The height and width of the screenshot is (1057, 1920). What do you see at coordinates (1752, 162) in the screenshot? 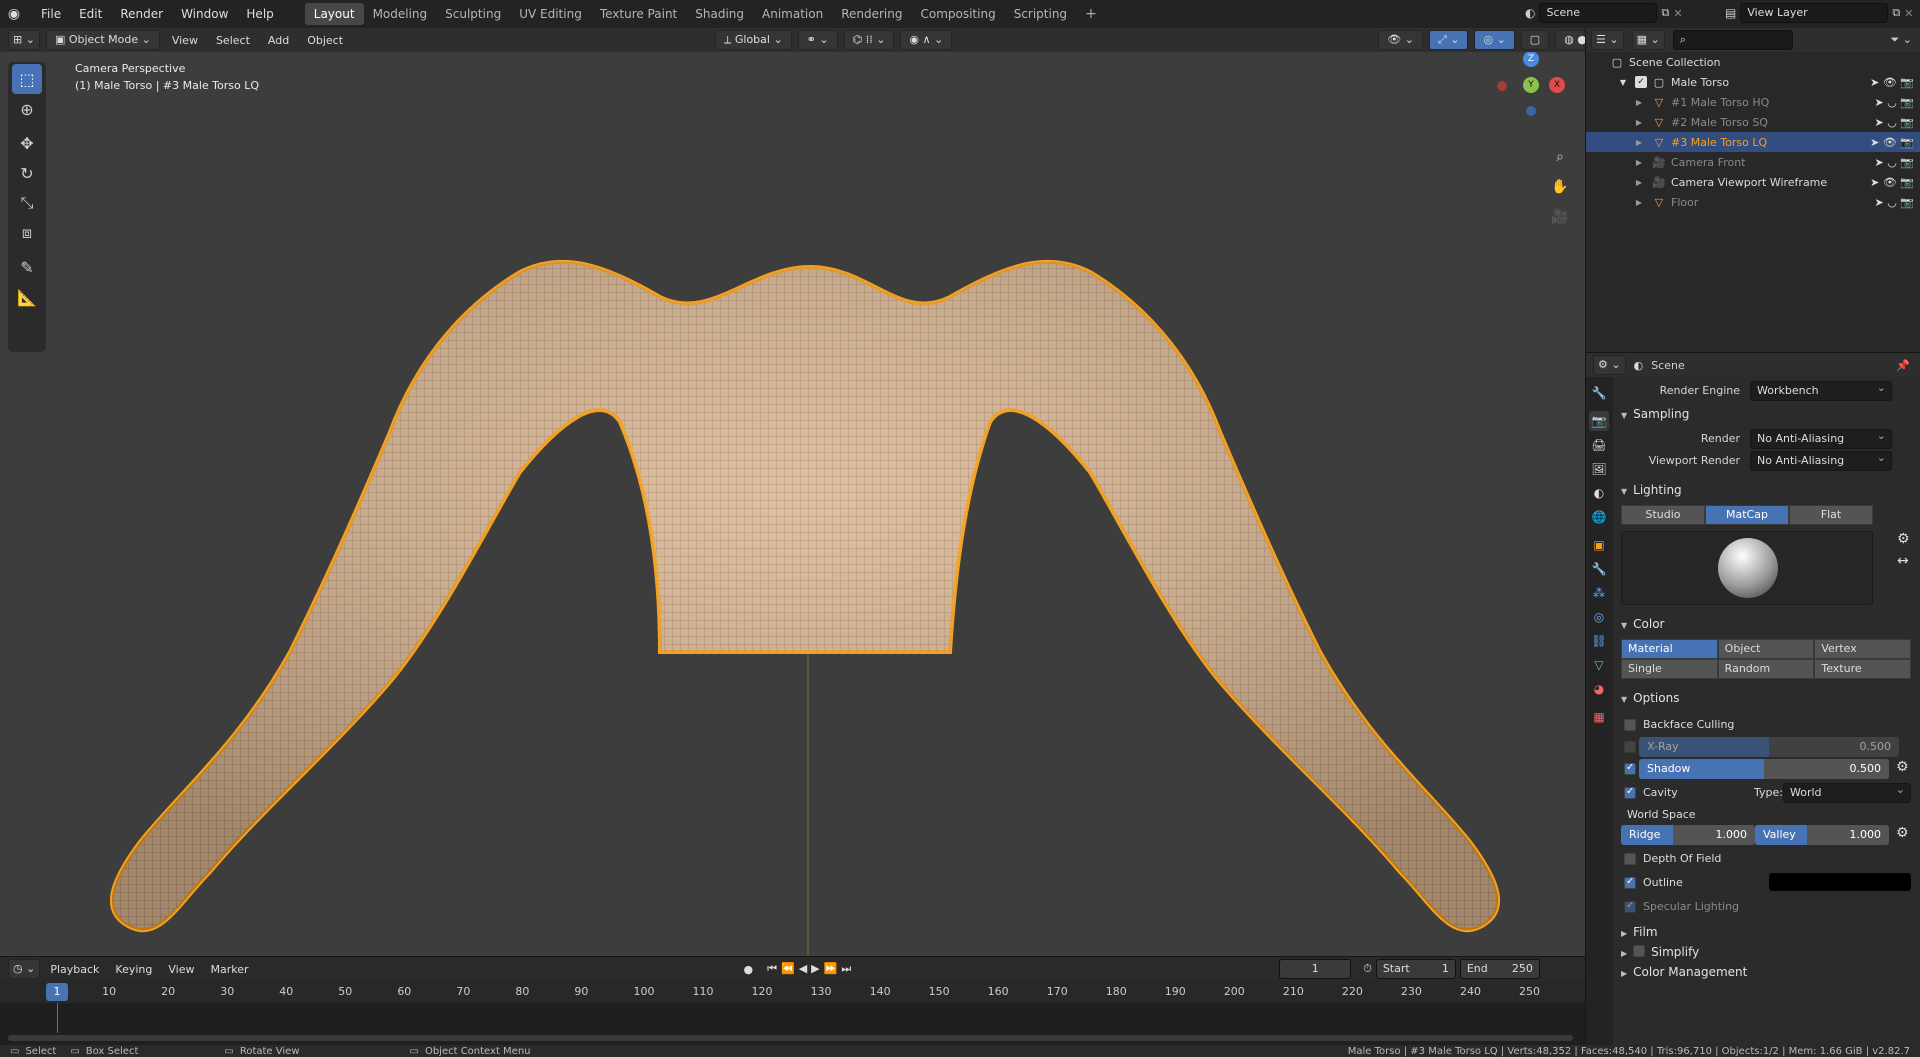
I see `outliner-item: ▶ 🎥 Camera Front ➤ ◡ 📷` at bounding box center [1752, 162].